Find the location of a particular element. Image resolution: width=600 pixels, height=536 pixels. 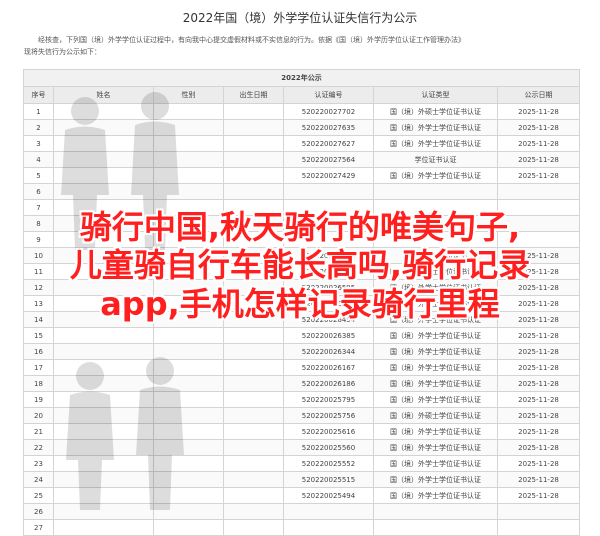

page-title: 2022年国（境）外学学位认证失信行为公示 is located at coordinates (300, 18).